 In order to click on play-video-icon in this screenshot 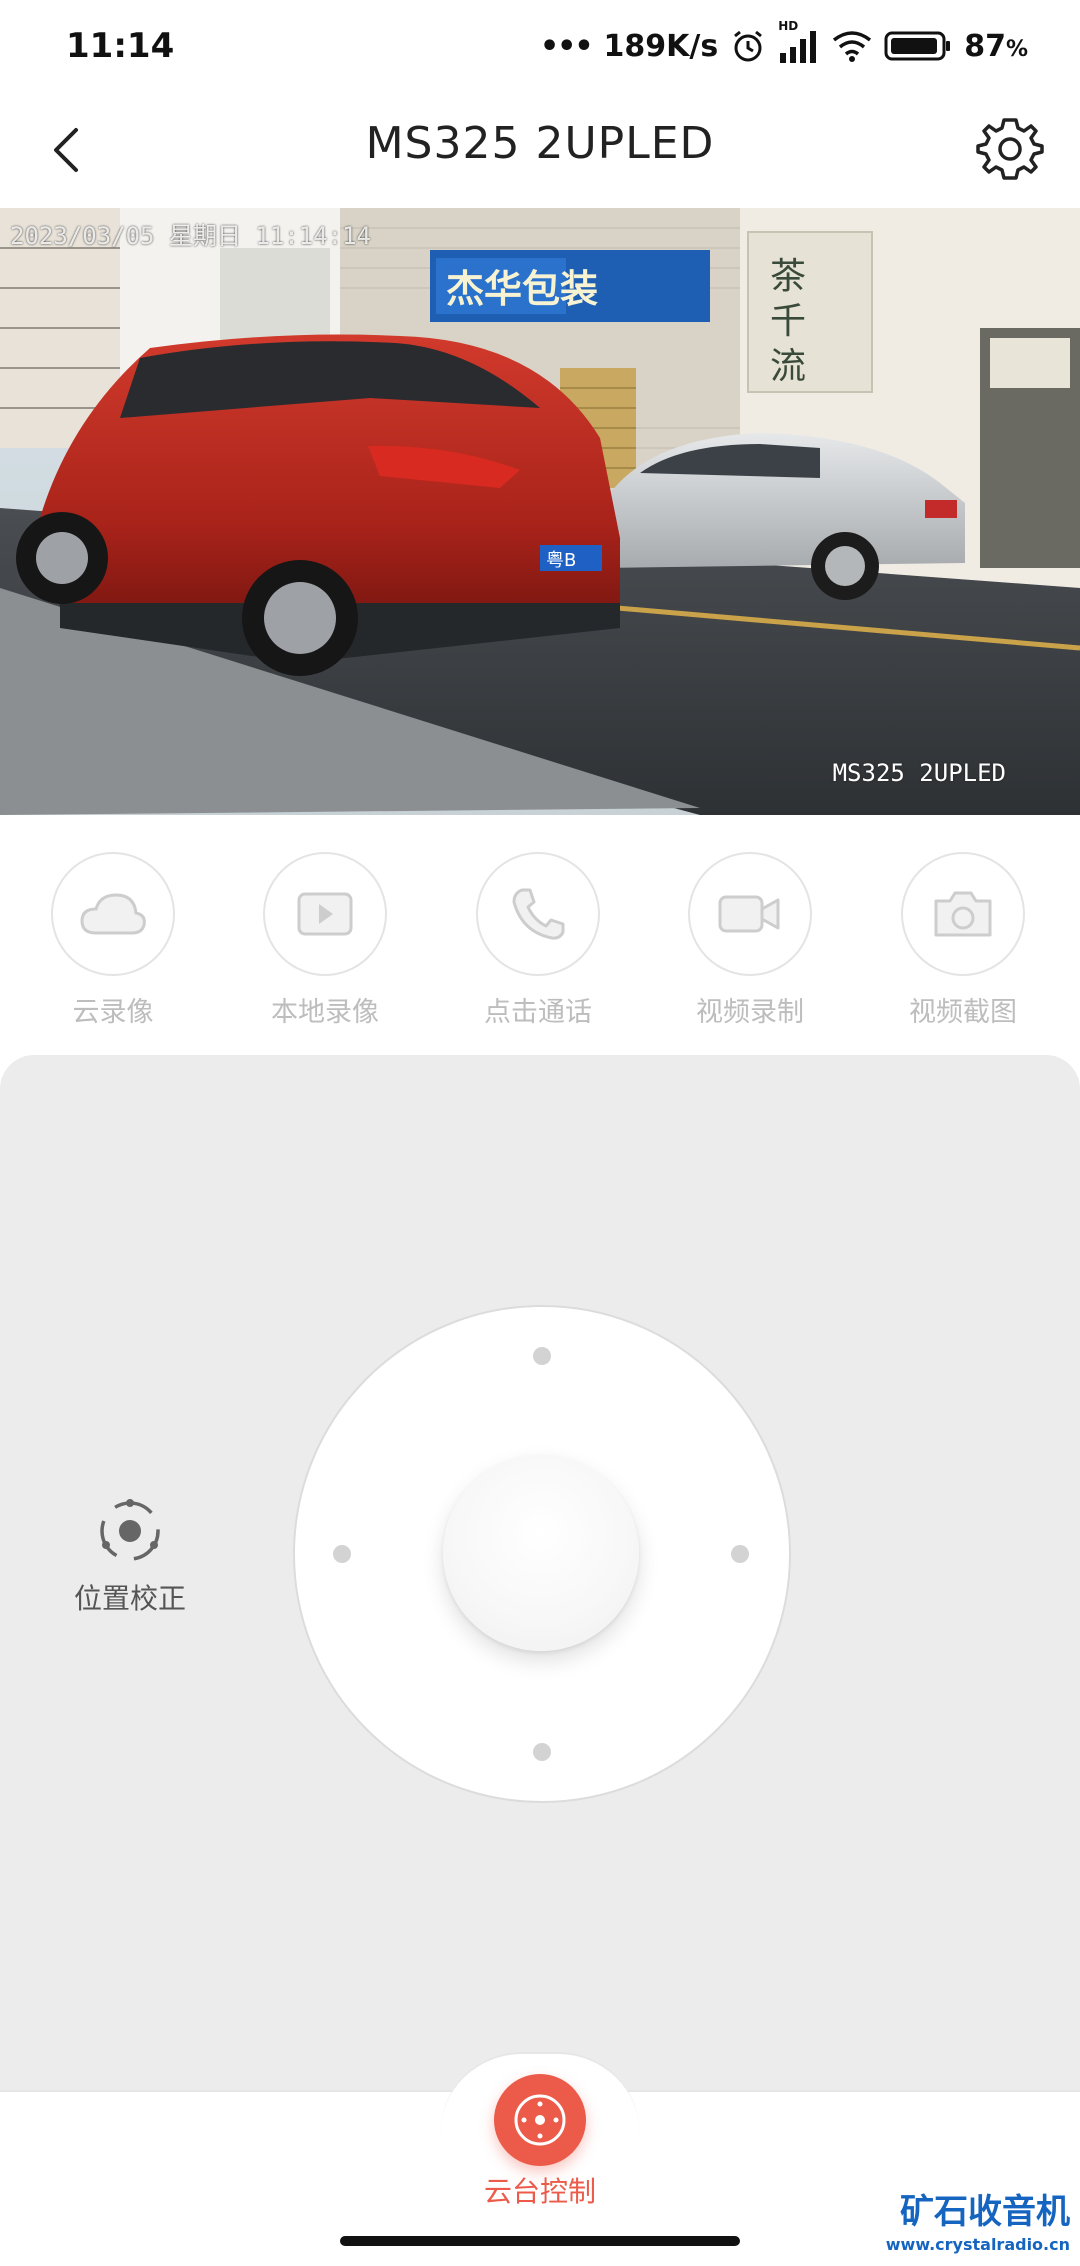, I will do `click(325, 914)`.